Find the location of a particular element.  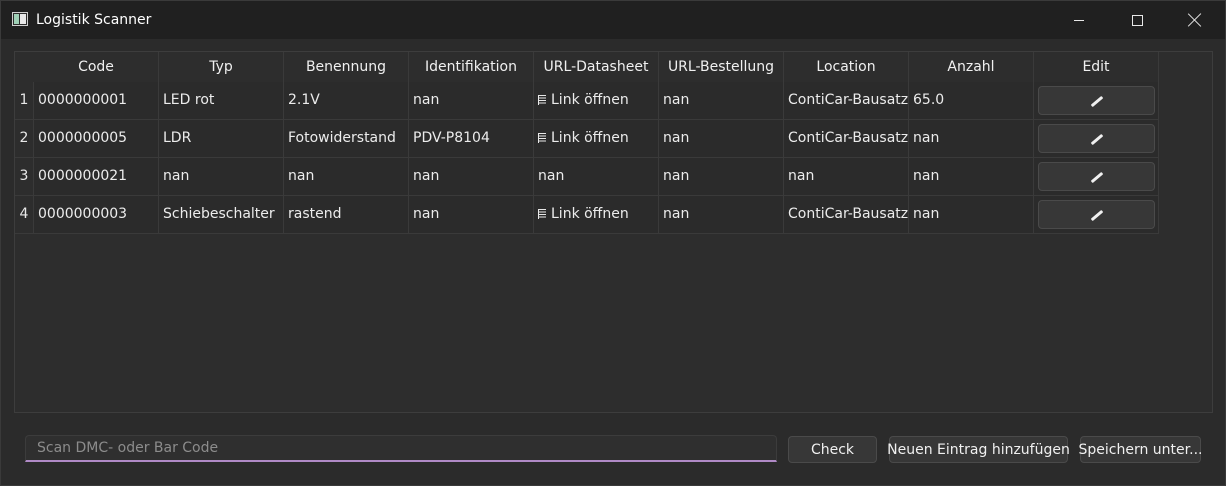

row-number: 1 is located at coordinates (24, 100).